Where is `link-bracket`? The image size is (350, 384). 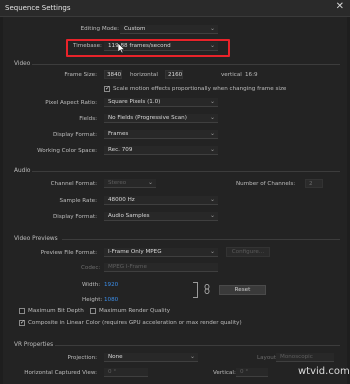 link-bracket is located at coordinates (195, 290).